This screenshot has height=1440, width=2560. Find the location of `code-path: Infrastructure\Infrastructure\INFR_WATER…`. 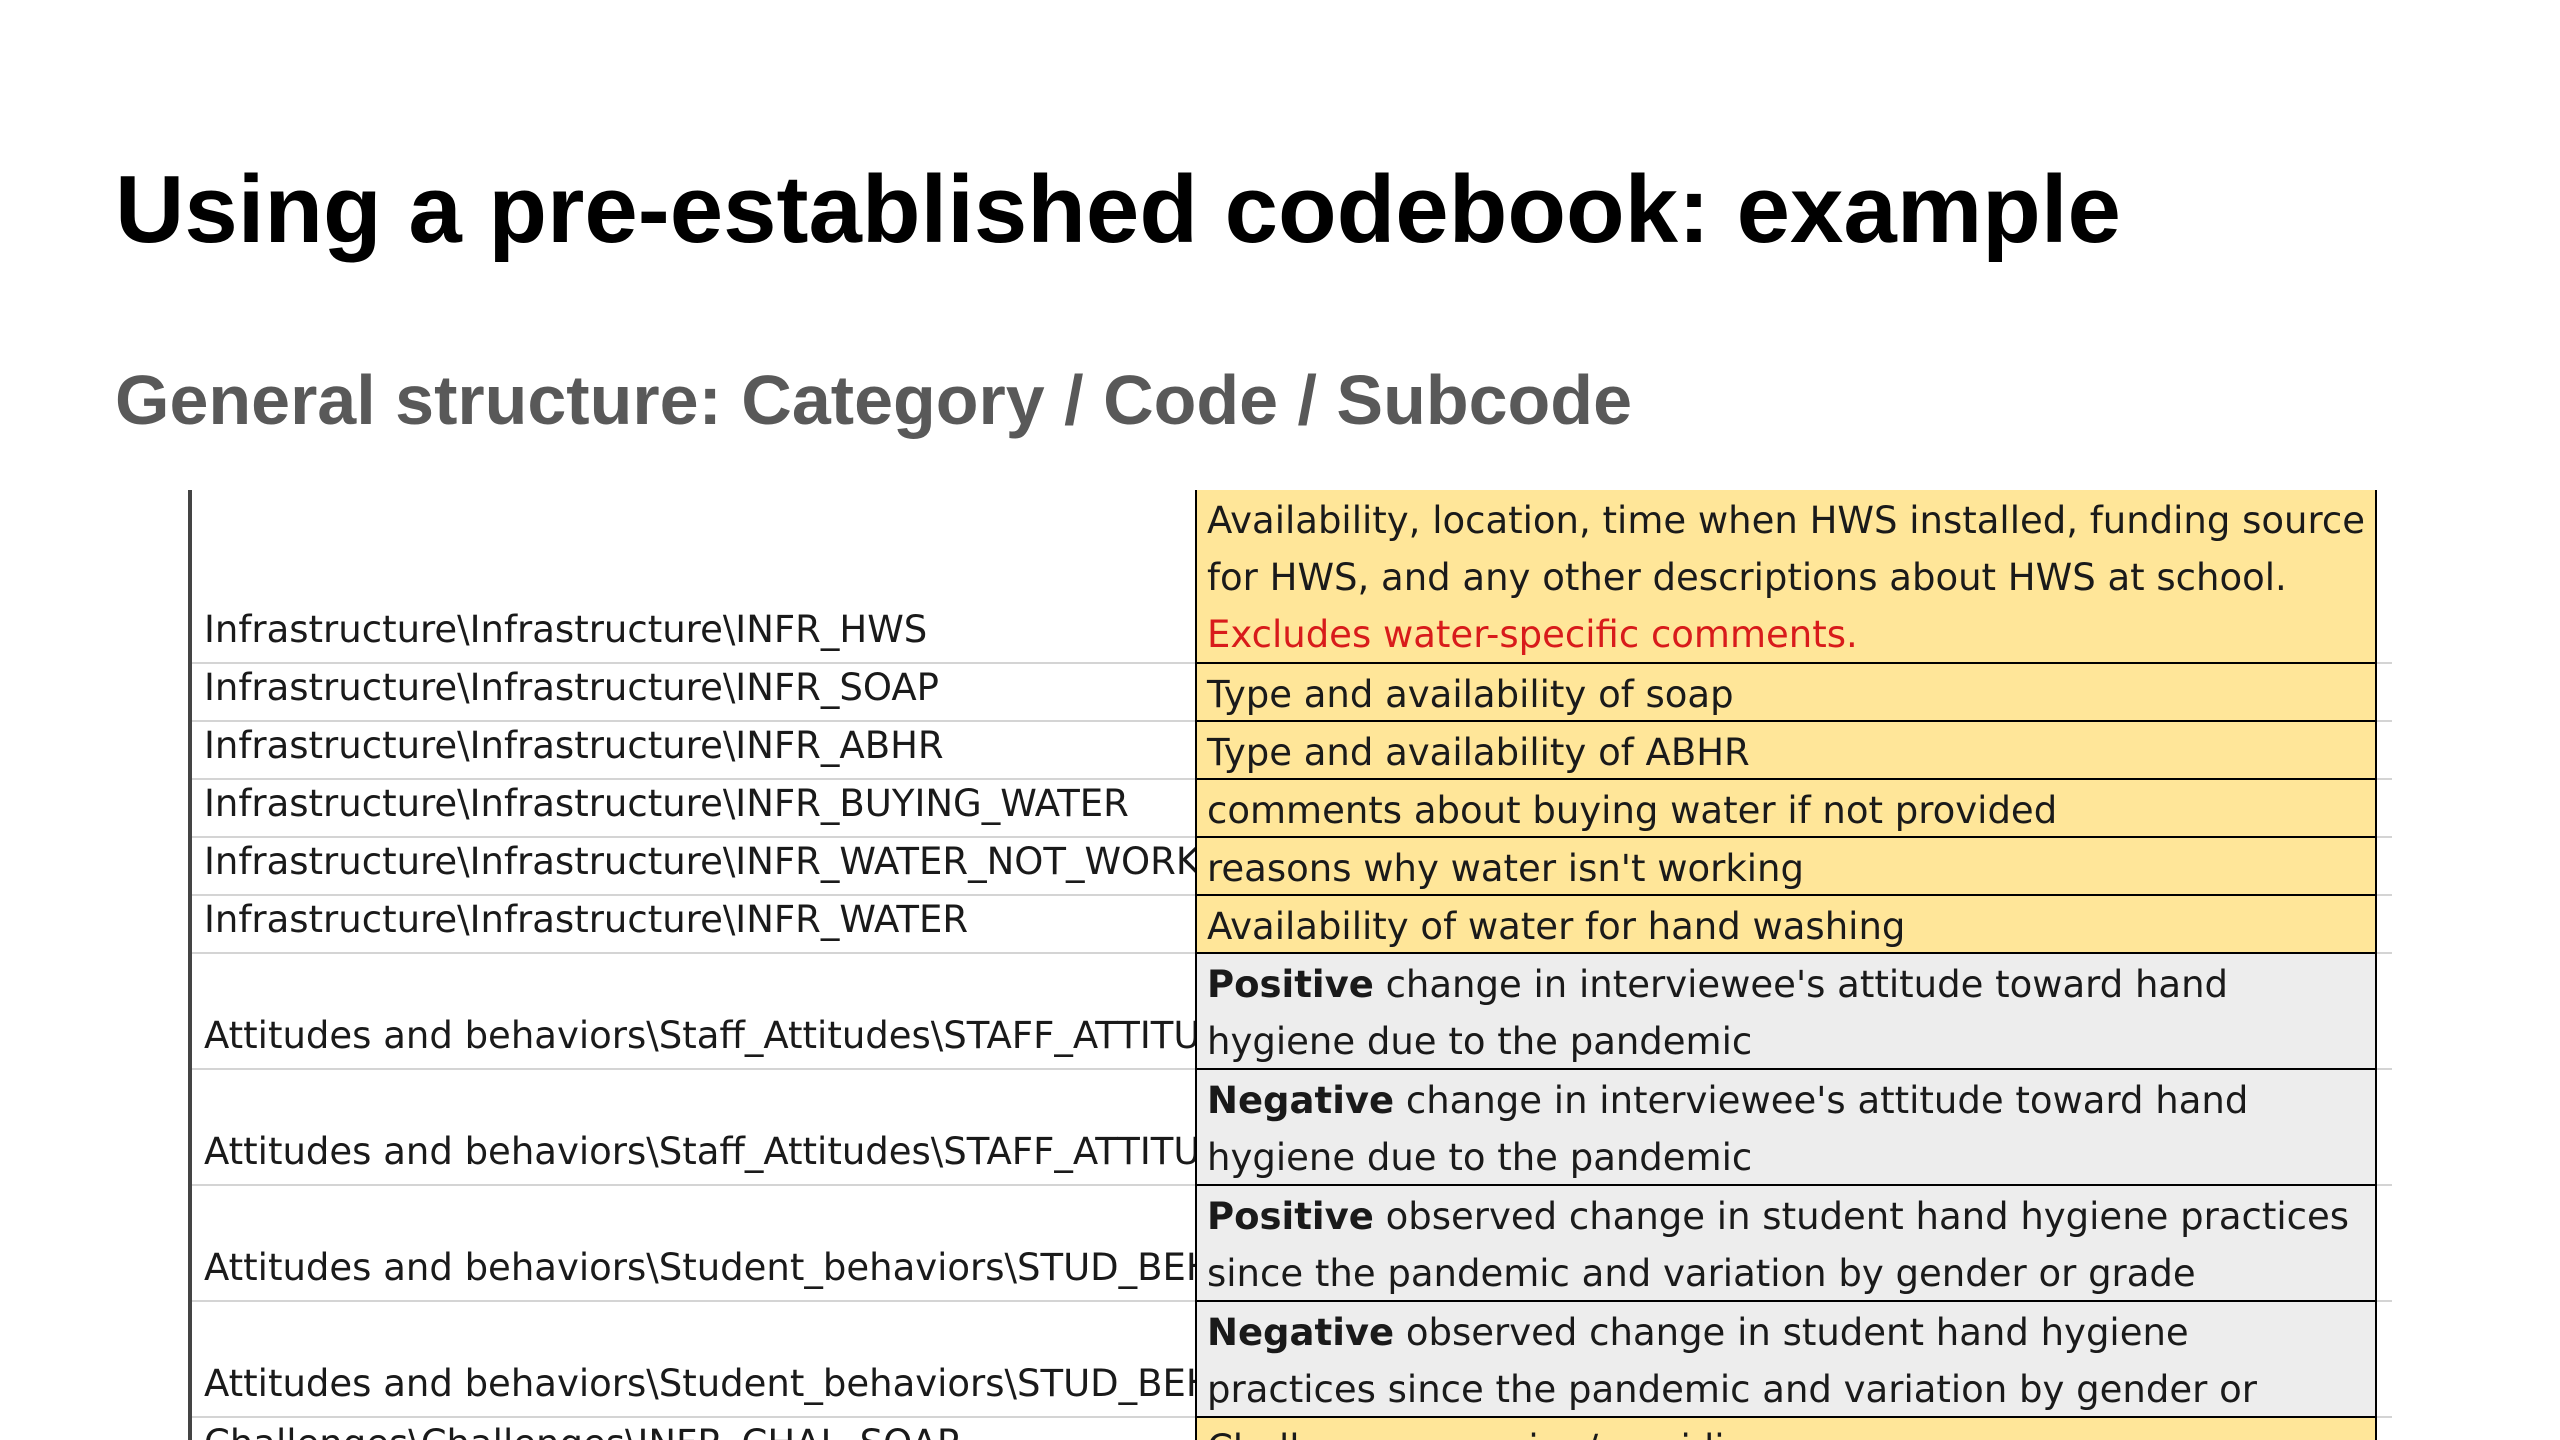

code-path: Infrastructure\Infrastructure\INFR_WATER… is located at coordinates (699, 861).